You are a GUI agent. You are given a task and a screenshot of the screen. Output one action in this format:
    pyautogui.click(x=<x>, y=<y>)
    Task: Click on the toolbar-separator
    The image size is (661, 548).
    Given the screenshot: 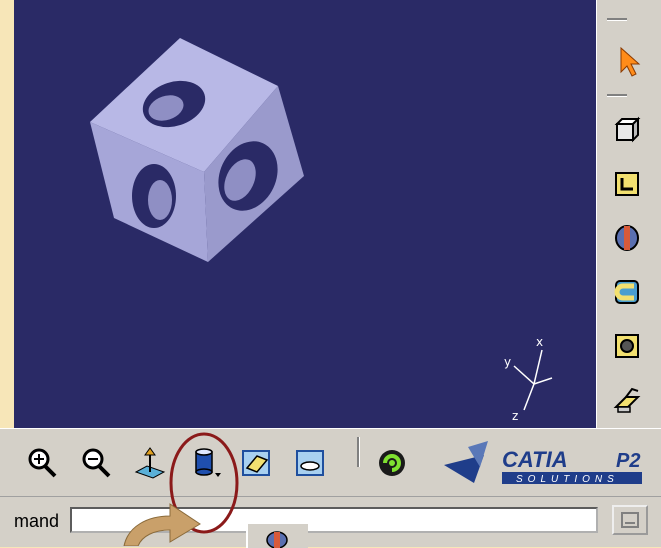 What is the action you would take?
    pyautogui.click(x=358, y=452)
    